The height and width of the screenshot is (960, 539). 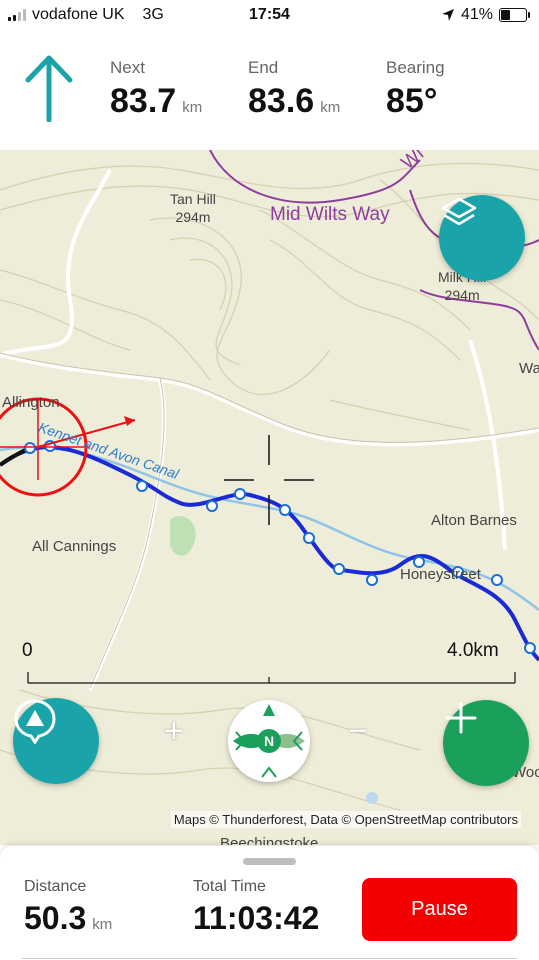 What do you see at coordinates (263, 67) in the screenshot?
I see `end-label: End` at bounding box center [263, 67].